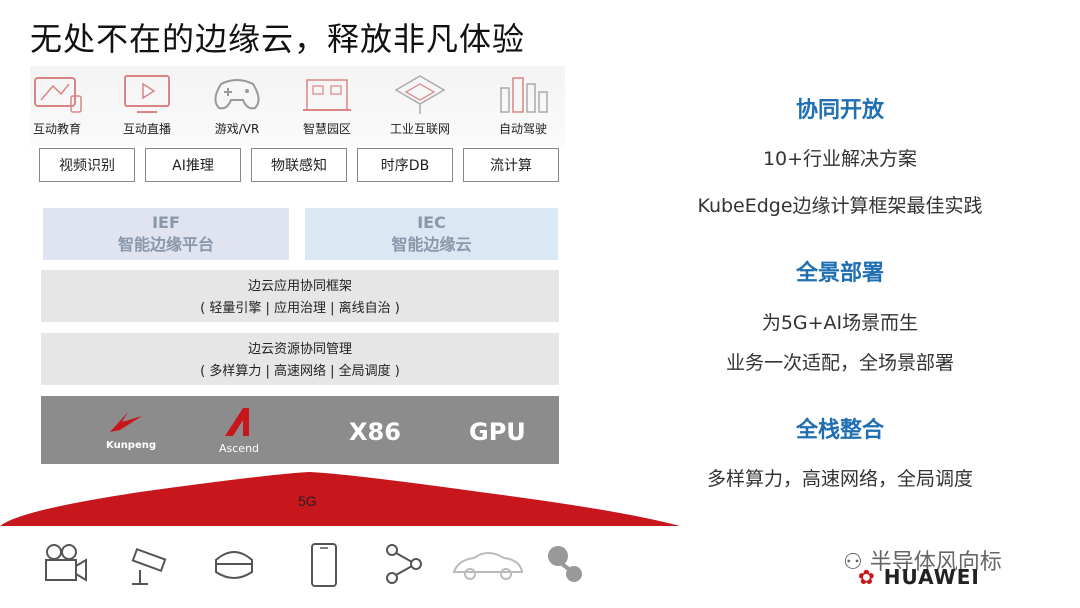 The height and width of the screenshot is (608, 1080). What do you see at coordinates (431, 244) in the screenshot?
I see `platform-iec-desc: 智能边缘云` at bounding box center [431, 244].